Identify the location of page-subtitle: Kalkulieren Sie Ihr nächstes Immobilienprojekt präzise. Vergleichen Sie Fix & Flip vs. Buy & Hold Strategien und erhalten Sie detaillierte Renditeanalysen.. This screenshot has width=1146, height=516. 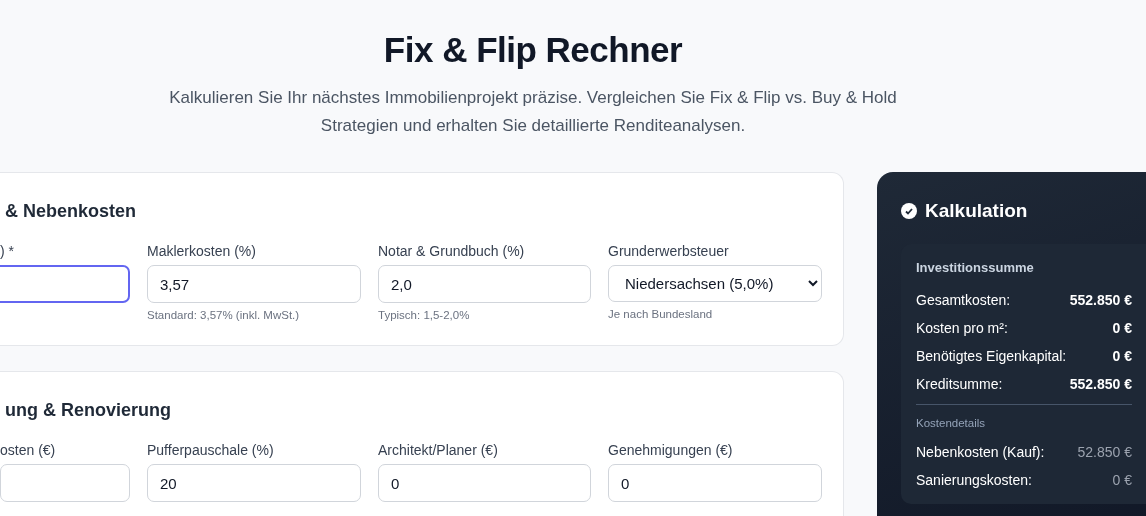
(533, 112).